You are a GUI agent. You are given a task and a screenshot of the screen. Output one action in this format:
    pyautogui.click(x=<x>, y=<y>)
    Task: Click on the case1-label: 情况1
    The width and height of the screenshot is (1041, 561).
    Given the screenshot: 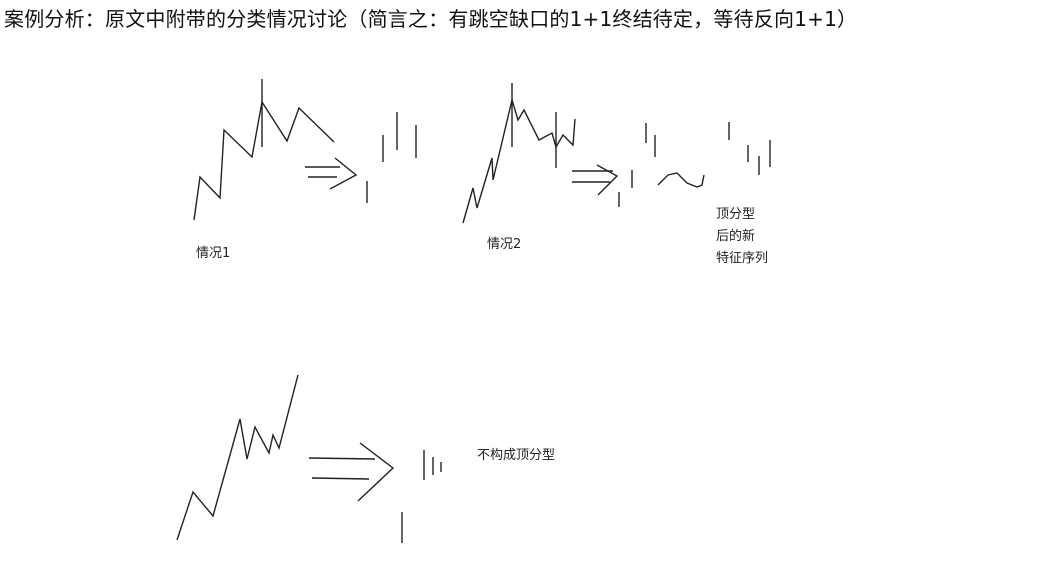 What is the action you would take?
    pyautogui.click(x=213, y=253)
    